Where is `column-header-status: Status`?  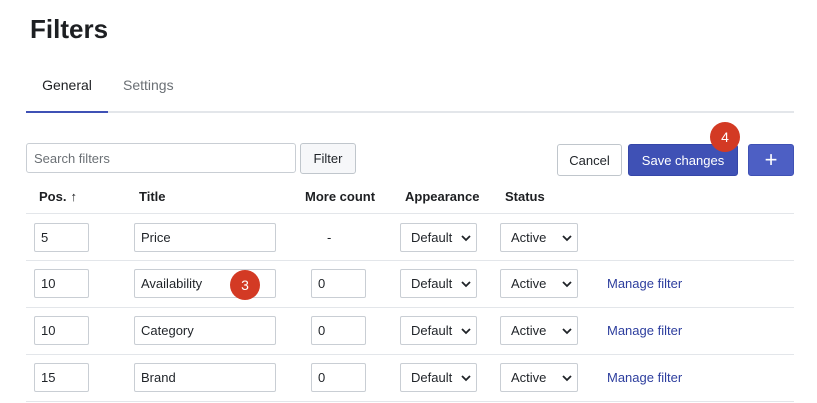
column-header-status: Status is located at coordinates (525, 196).